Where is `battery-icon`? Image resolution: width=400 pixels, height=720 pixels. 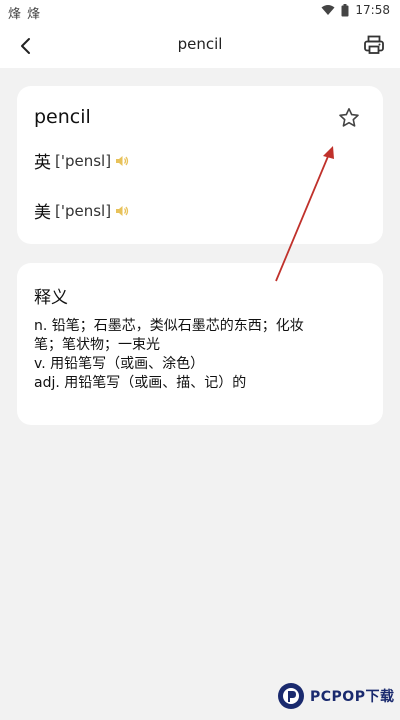 battery-icon is located at coordinates (345, 9).